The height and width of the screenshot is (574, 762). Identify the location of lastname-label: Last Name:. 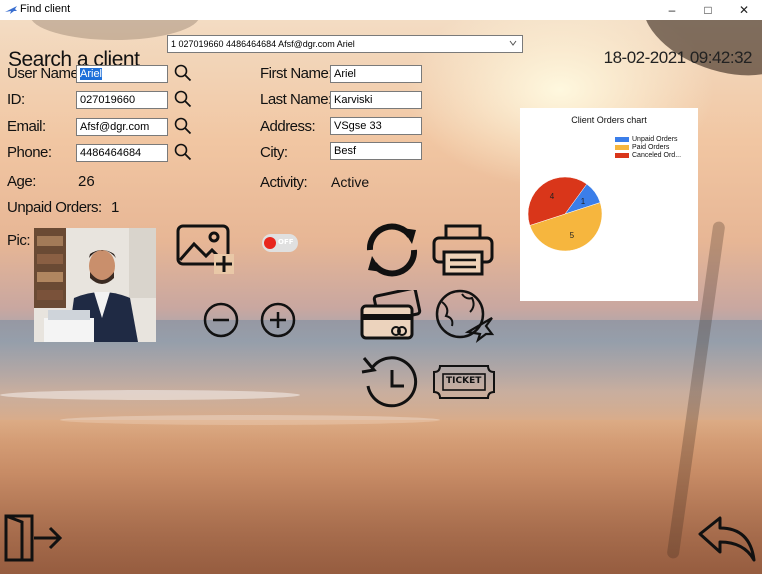
(296, 99).